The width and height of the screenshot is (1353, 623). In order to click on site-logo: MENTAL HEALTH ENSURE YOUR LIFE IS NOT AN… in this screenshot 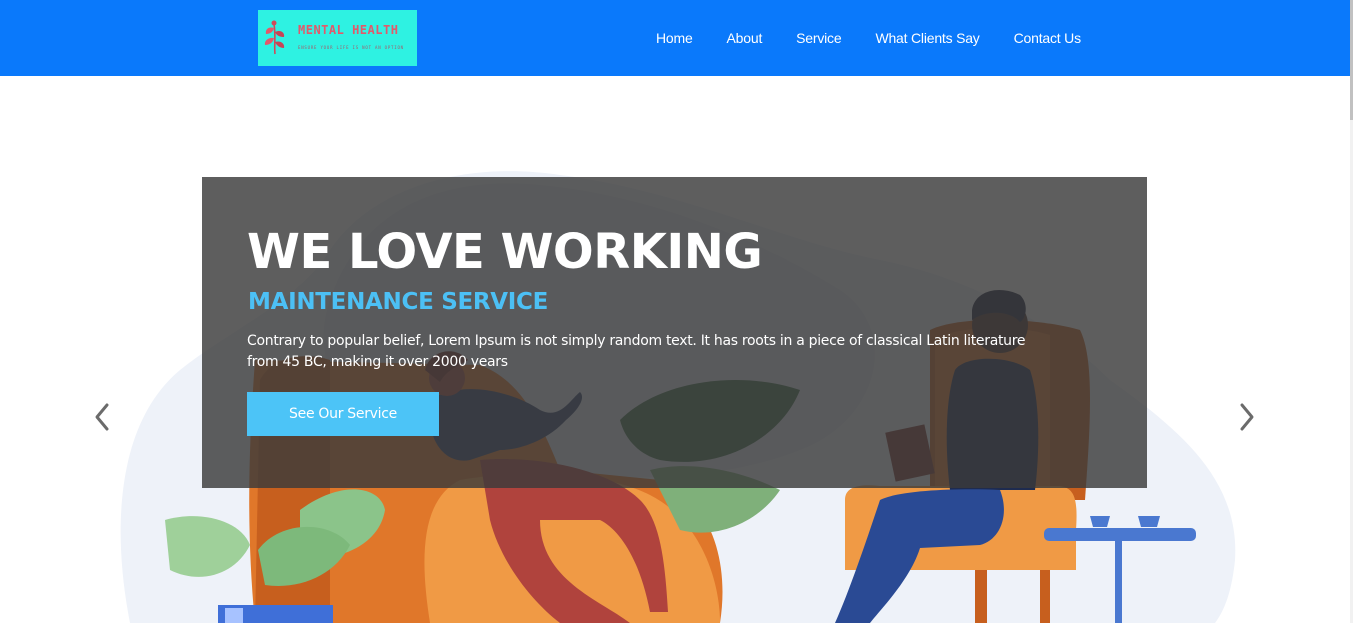, I will do `click(337, 38)`.